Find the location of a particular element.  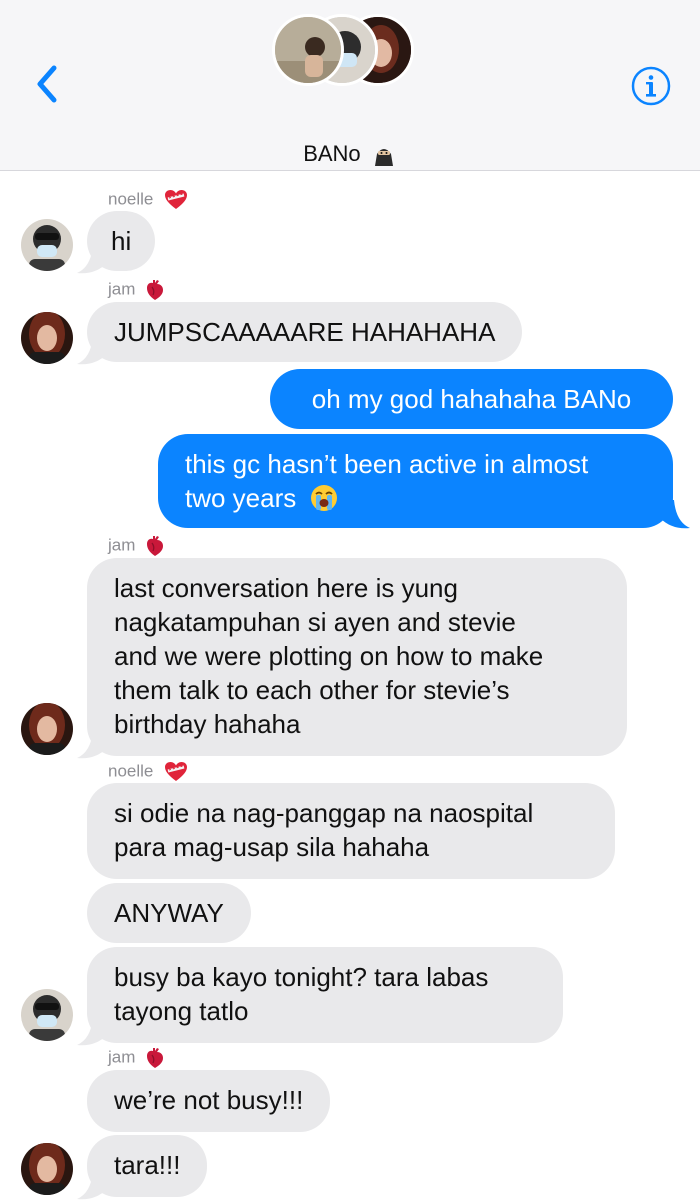

conversation-header: BANo is located at coordinates (350, 85).